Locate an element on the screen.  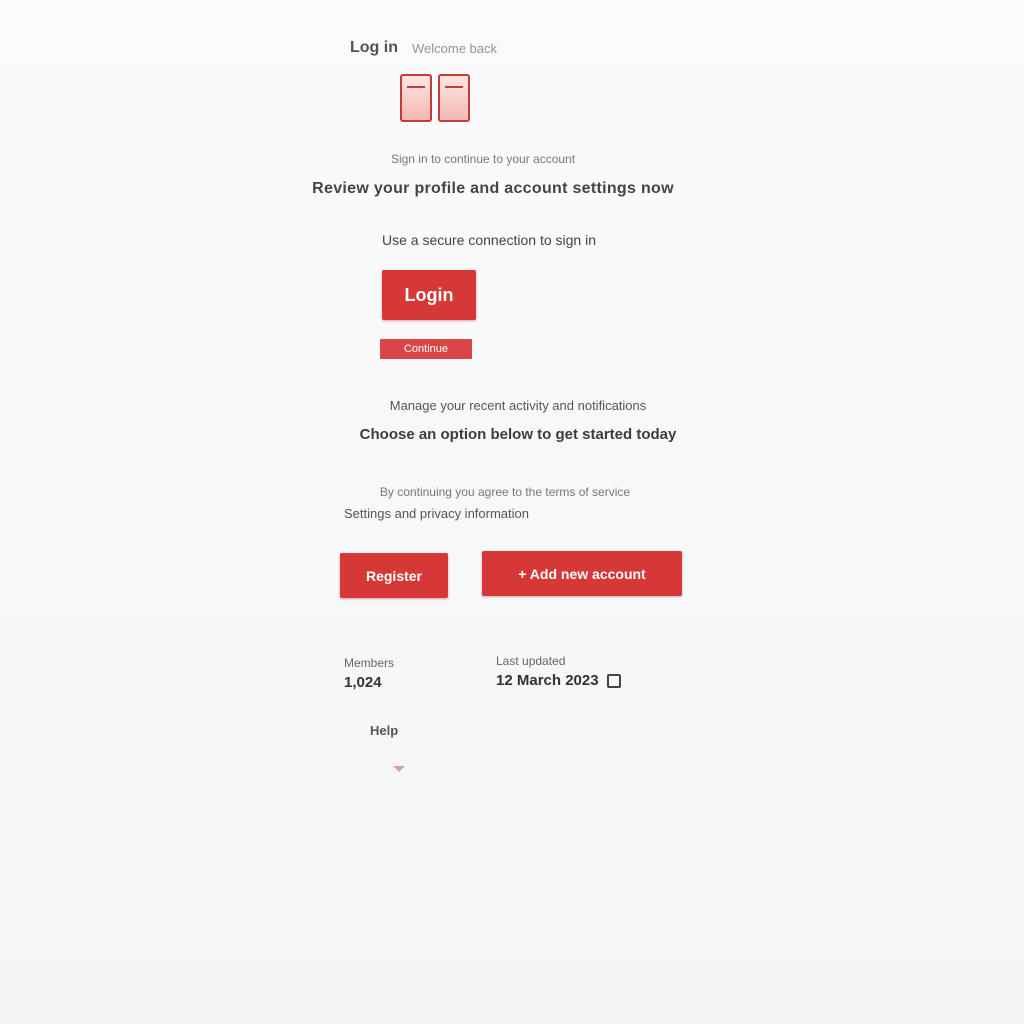
chevron-down-icon is located at coordinates (399, 769).